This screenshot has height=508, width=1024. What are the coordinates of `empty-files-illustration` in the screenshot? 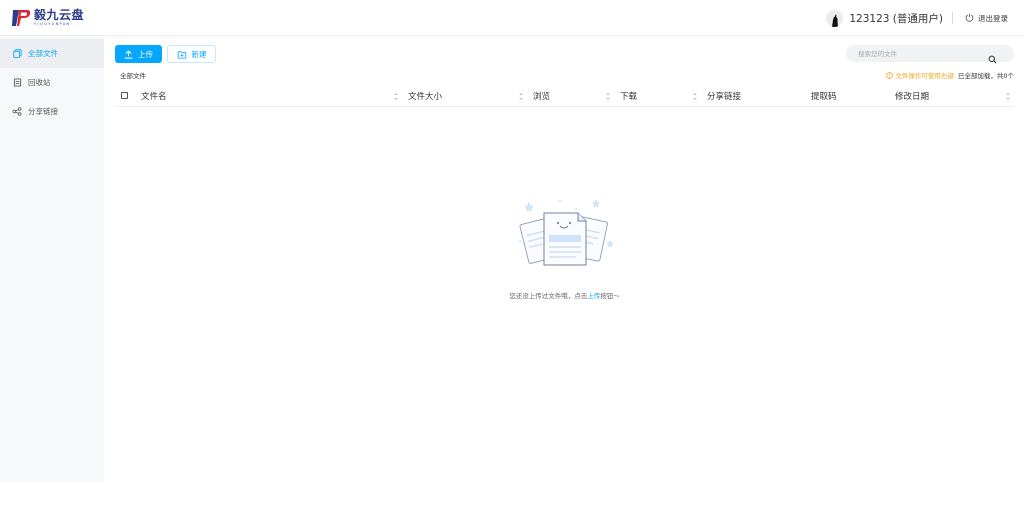 It's located at (564, 234).